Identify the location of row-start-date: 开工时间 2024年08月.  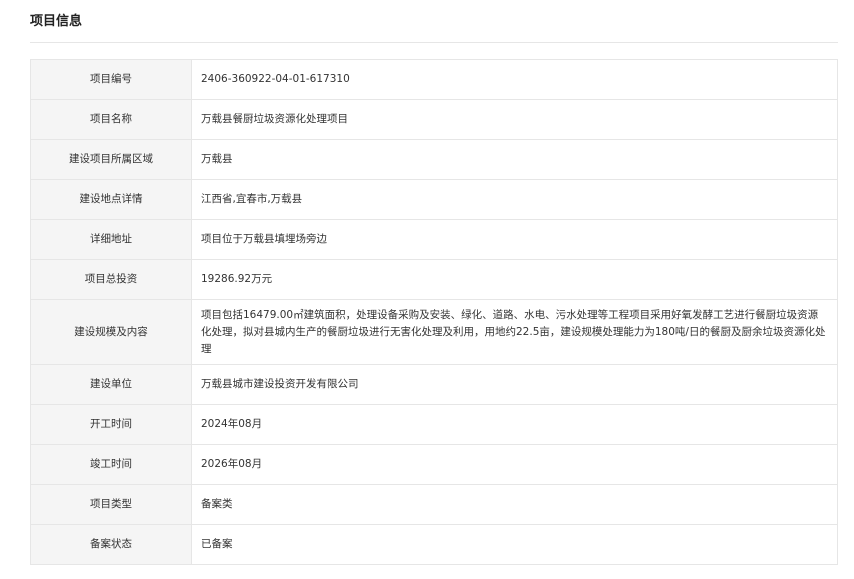
(434, 424).